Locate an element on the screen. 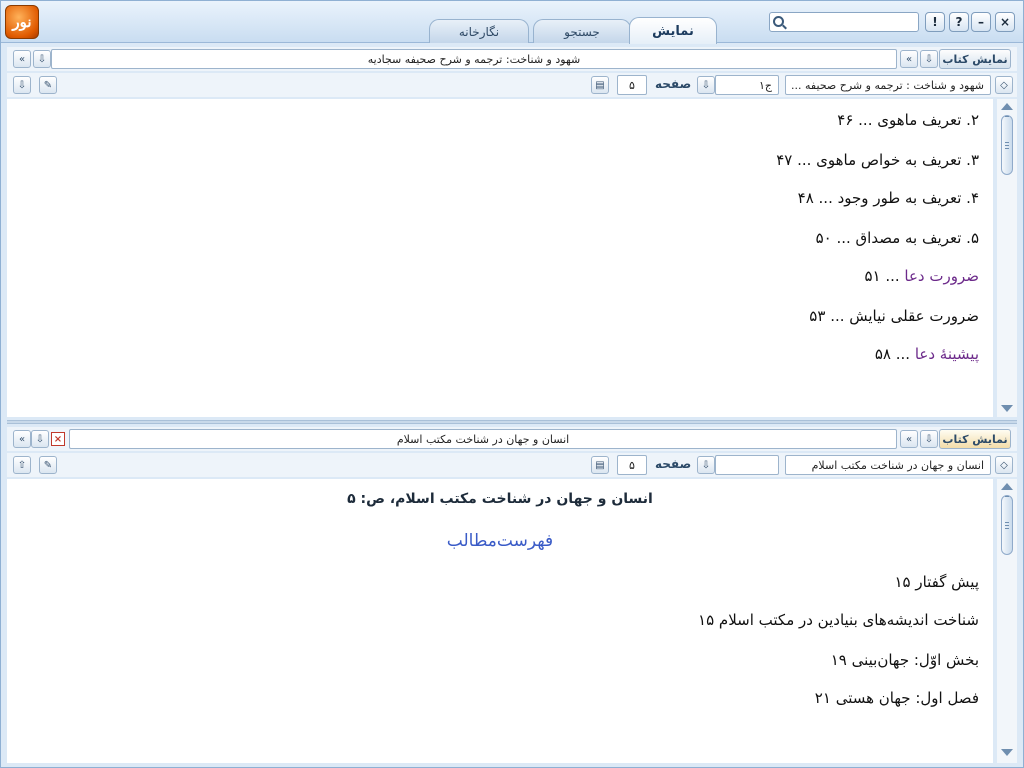 The image size is (1024, 768). bottom-volume-select is located at coordinates (747, 465).